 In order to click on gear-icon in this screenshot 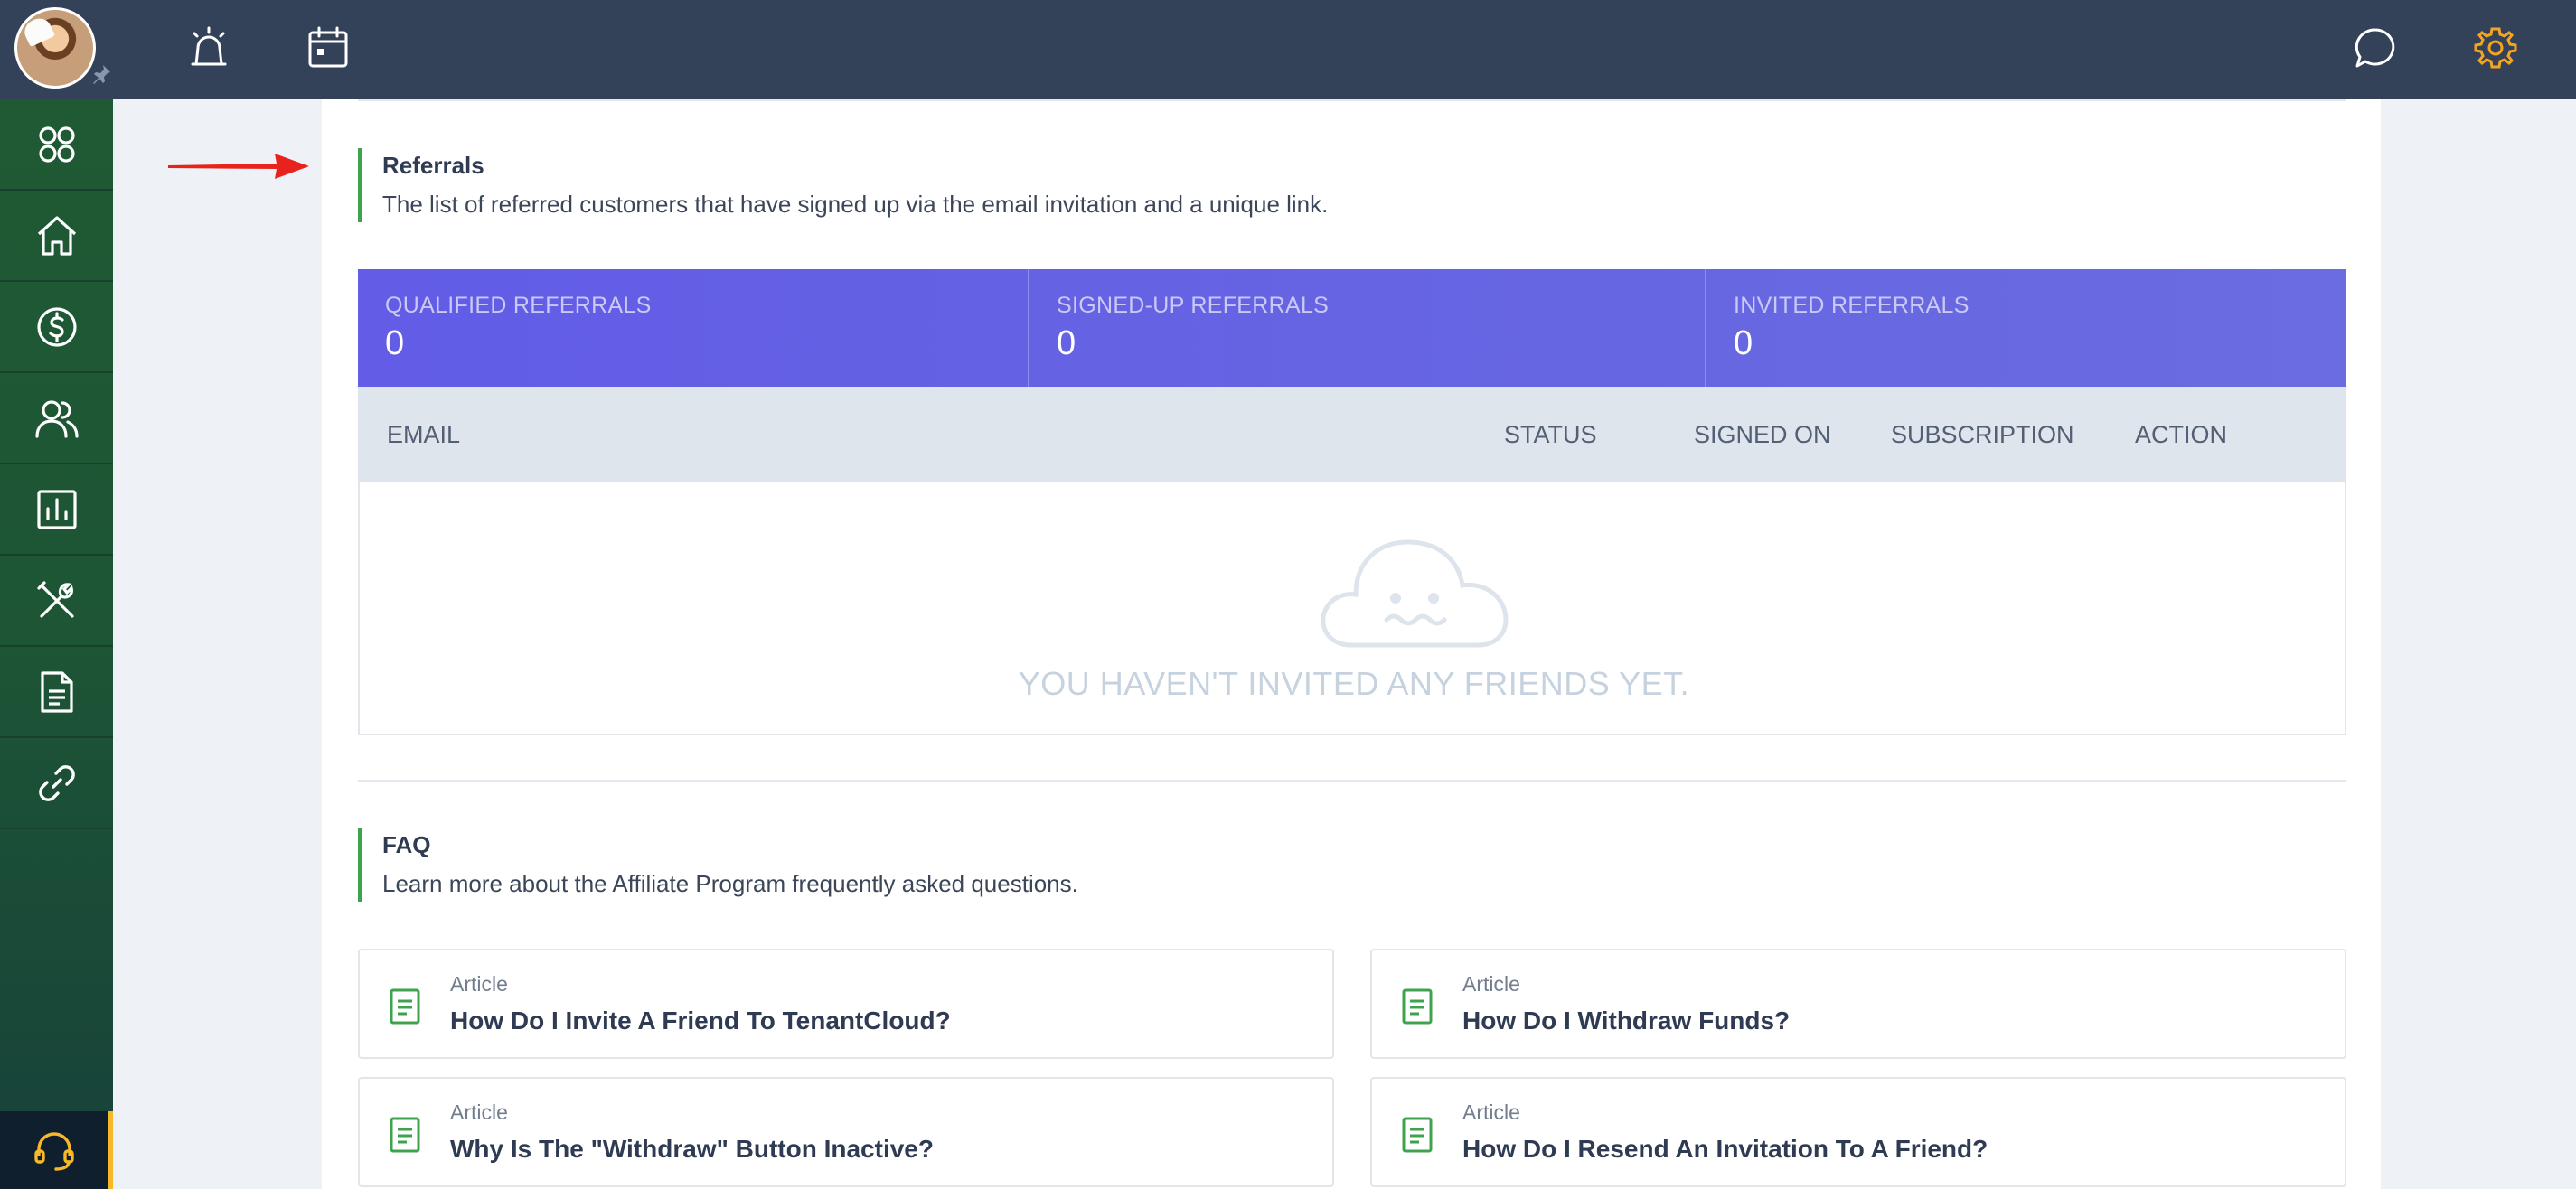, I will do `click(2495, 48)`.